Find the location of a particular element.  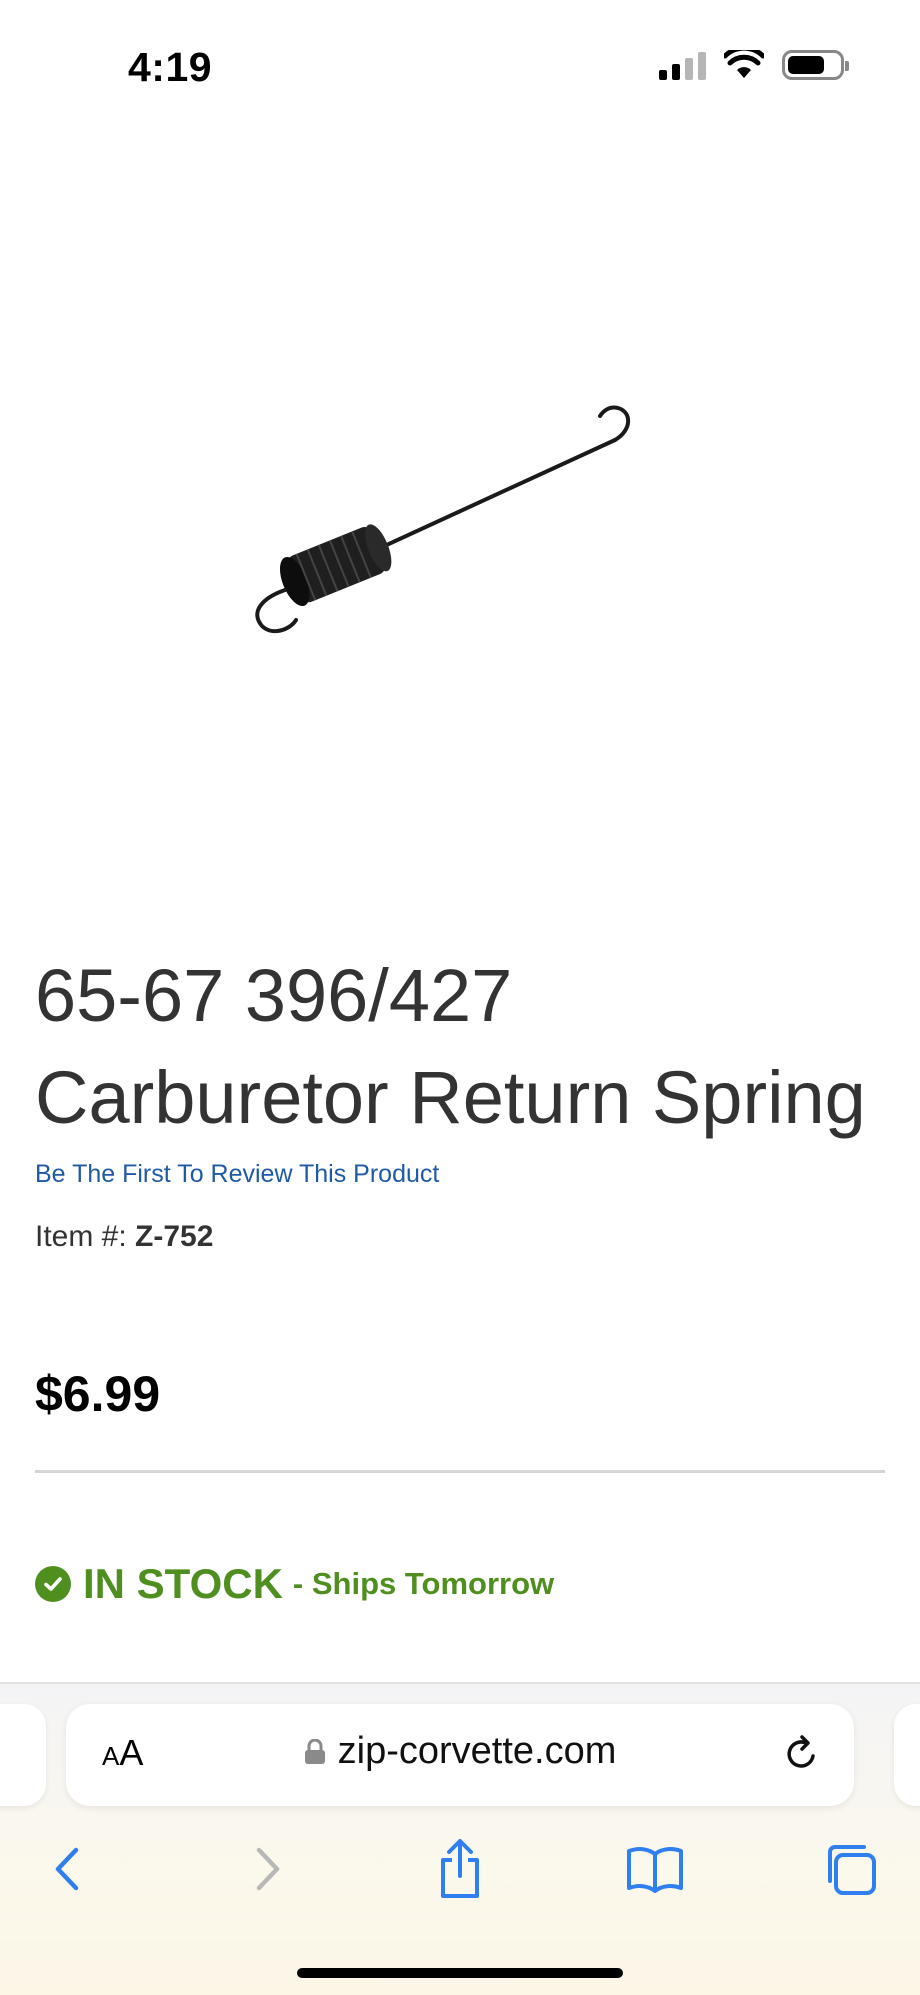

product-title-line1: 65-67 396/427 is located at coordinates (274, 995).